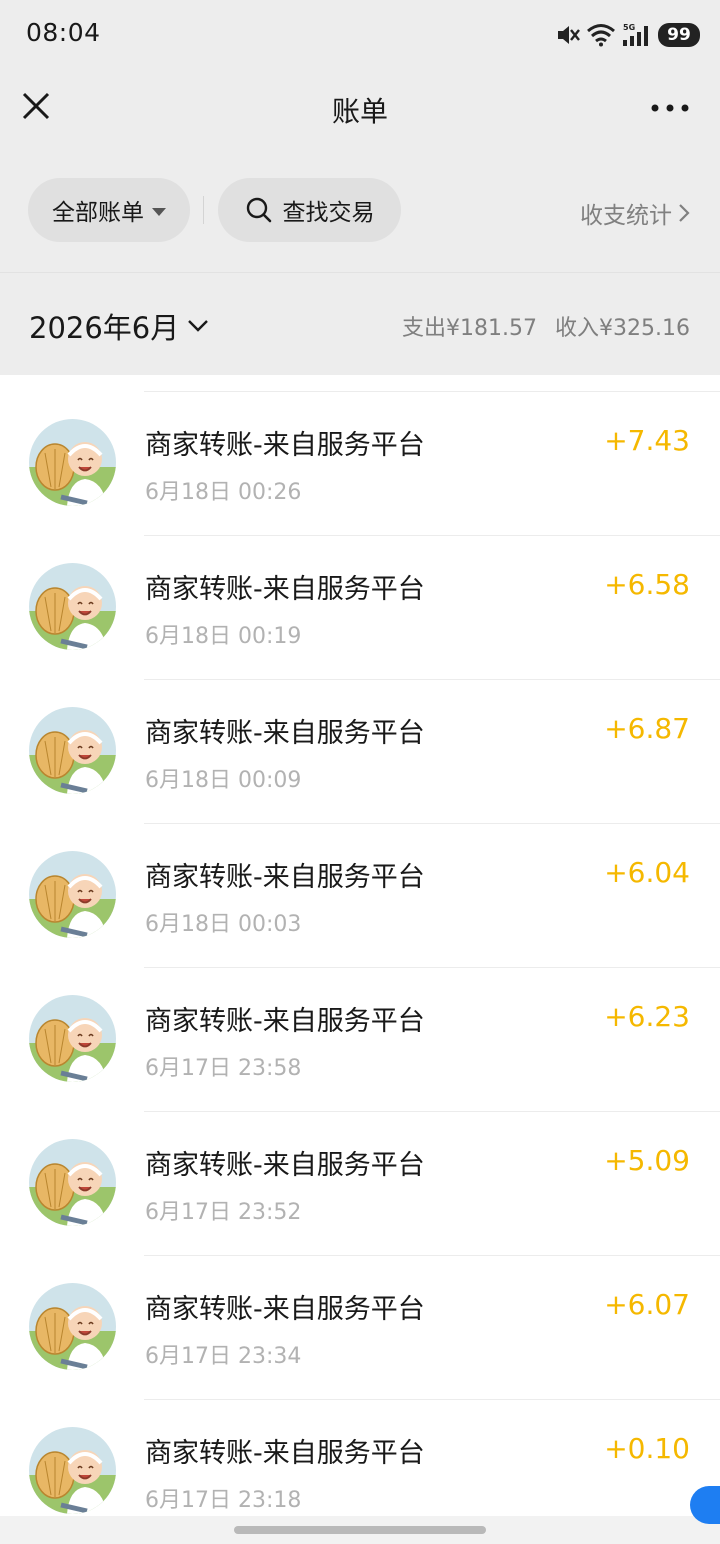 Image resolution: width=720 pixels, height=1544 pixels. What do you see at coordinates (223, 636) in the screenshot?
I see `transaction-time: 6月18日 00:19` at bounding box center [223, 636].